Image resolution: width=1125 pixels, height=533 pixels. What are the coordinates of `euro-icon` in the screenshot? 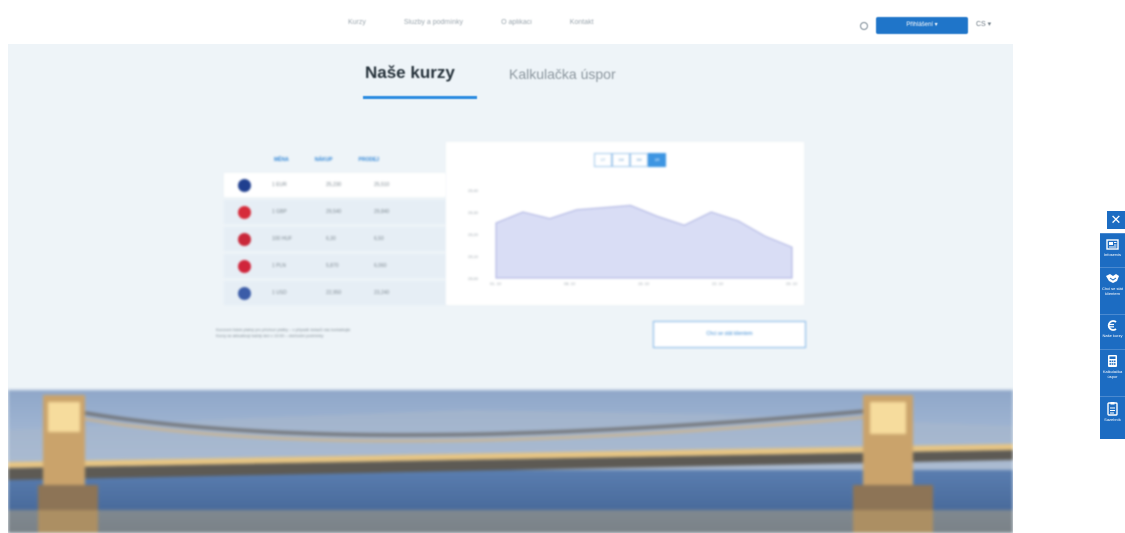 It's located at (1112, 325).